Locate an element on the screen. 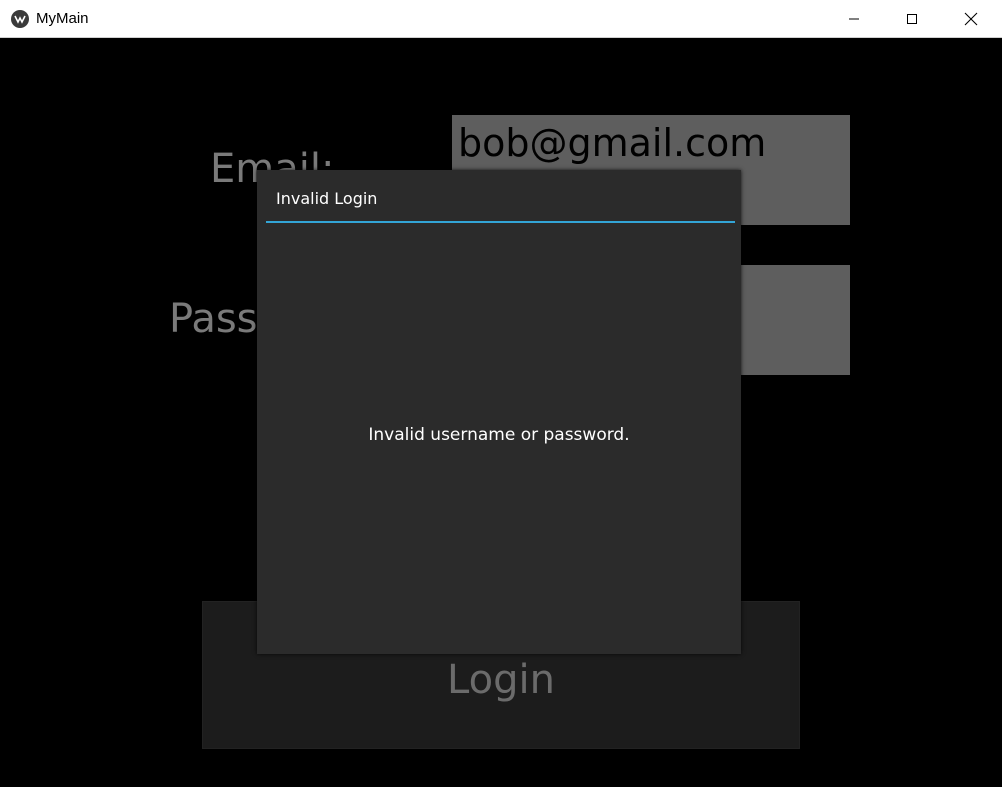  email-value: bob@gmail.com is located at coordinates (612, 143).